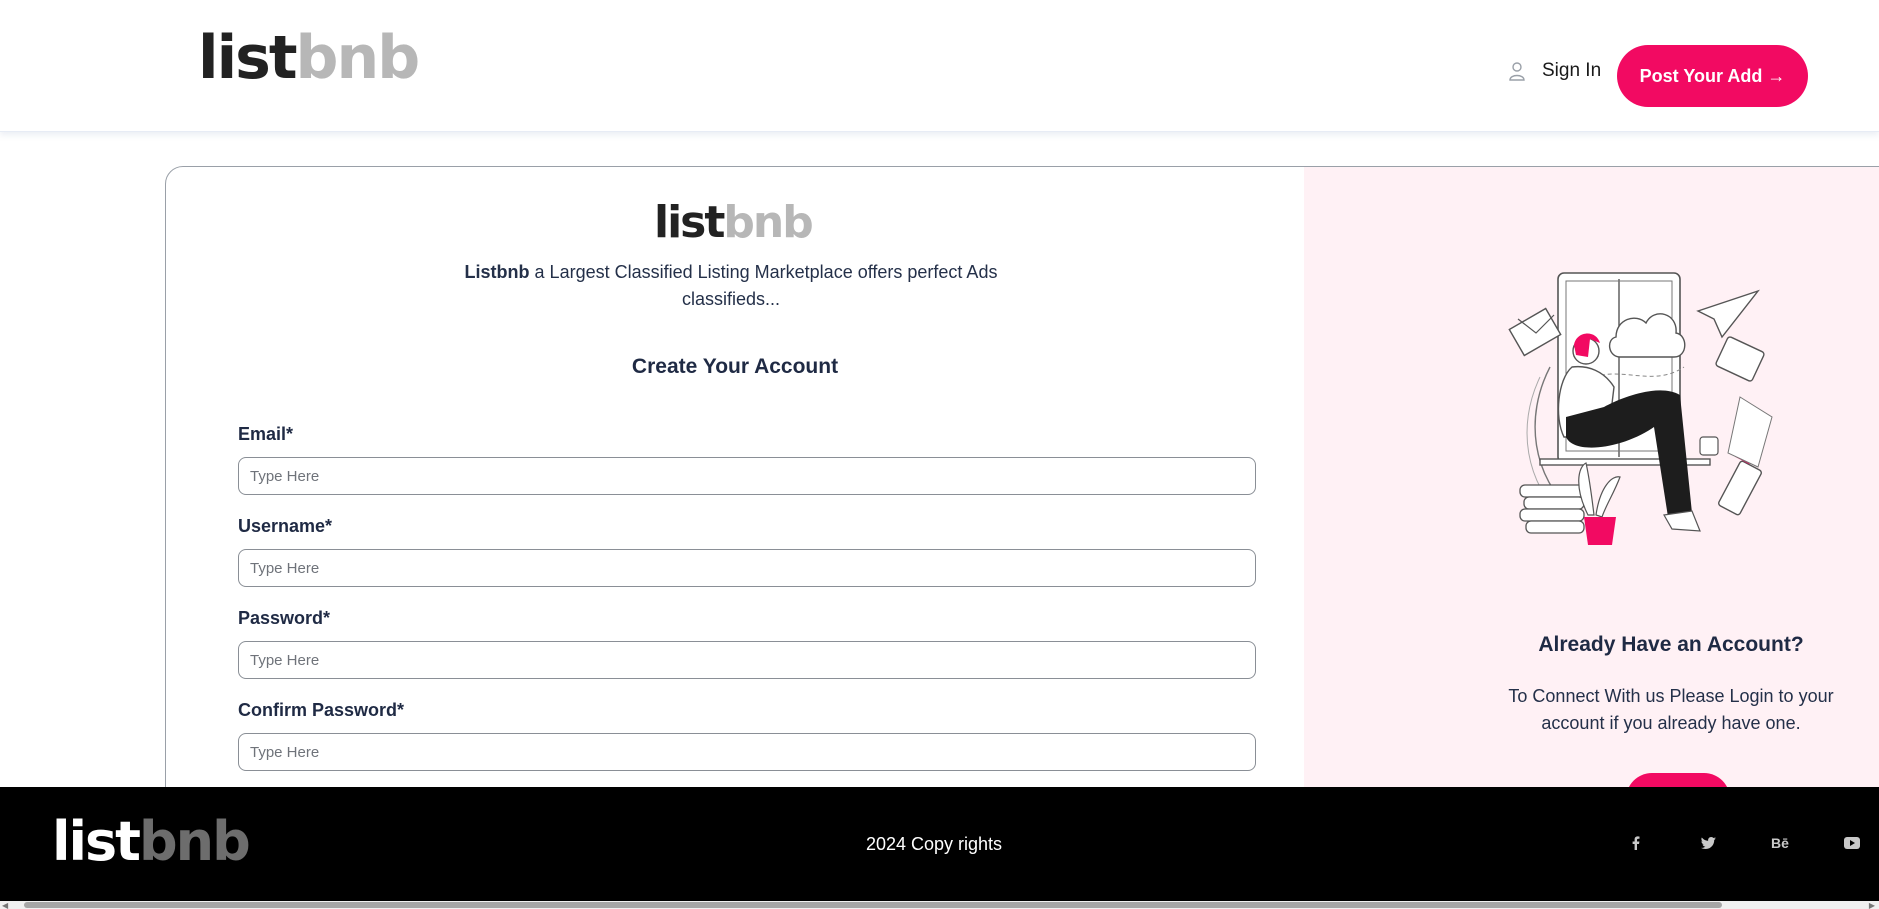  What do you see at coordinates (285, 526) in the screenshot?
I see `username-label: Username*` at bounding box center [285, 526].